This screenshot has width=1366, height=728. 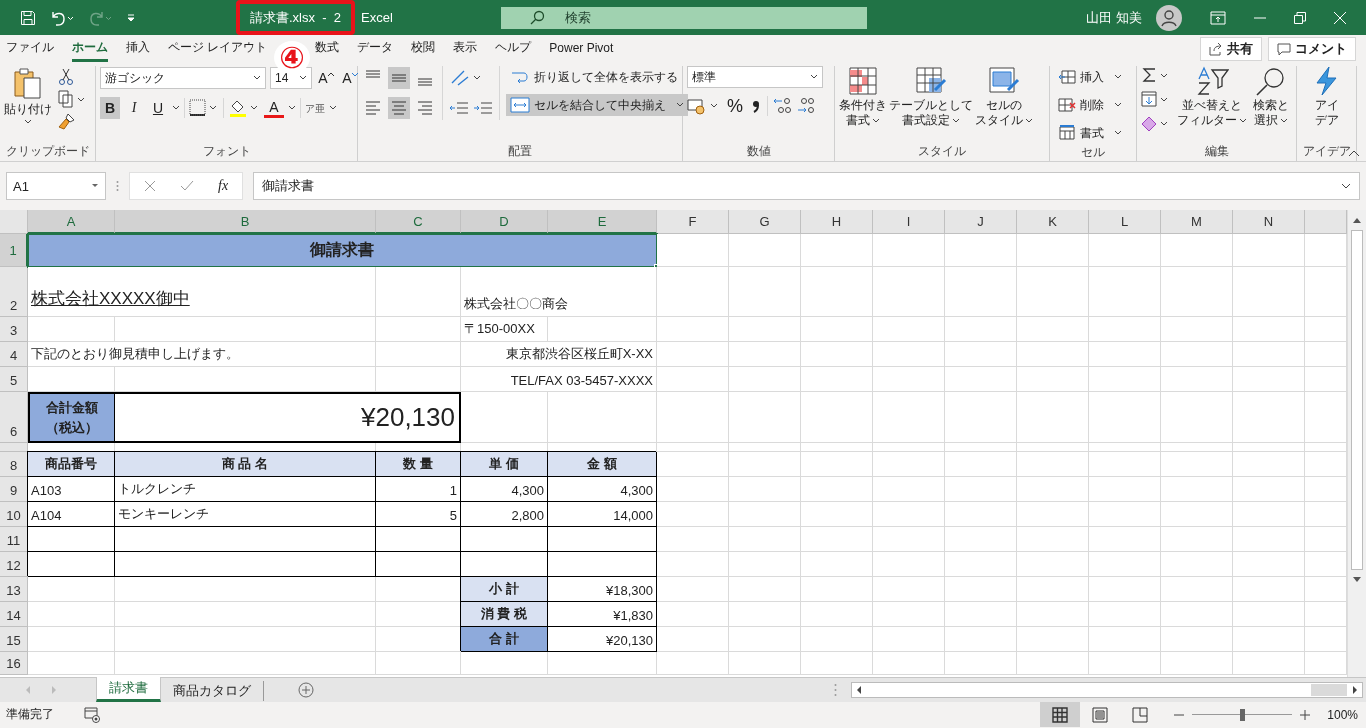 I want to click on column-header: D, so click(x=504, y=222).